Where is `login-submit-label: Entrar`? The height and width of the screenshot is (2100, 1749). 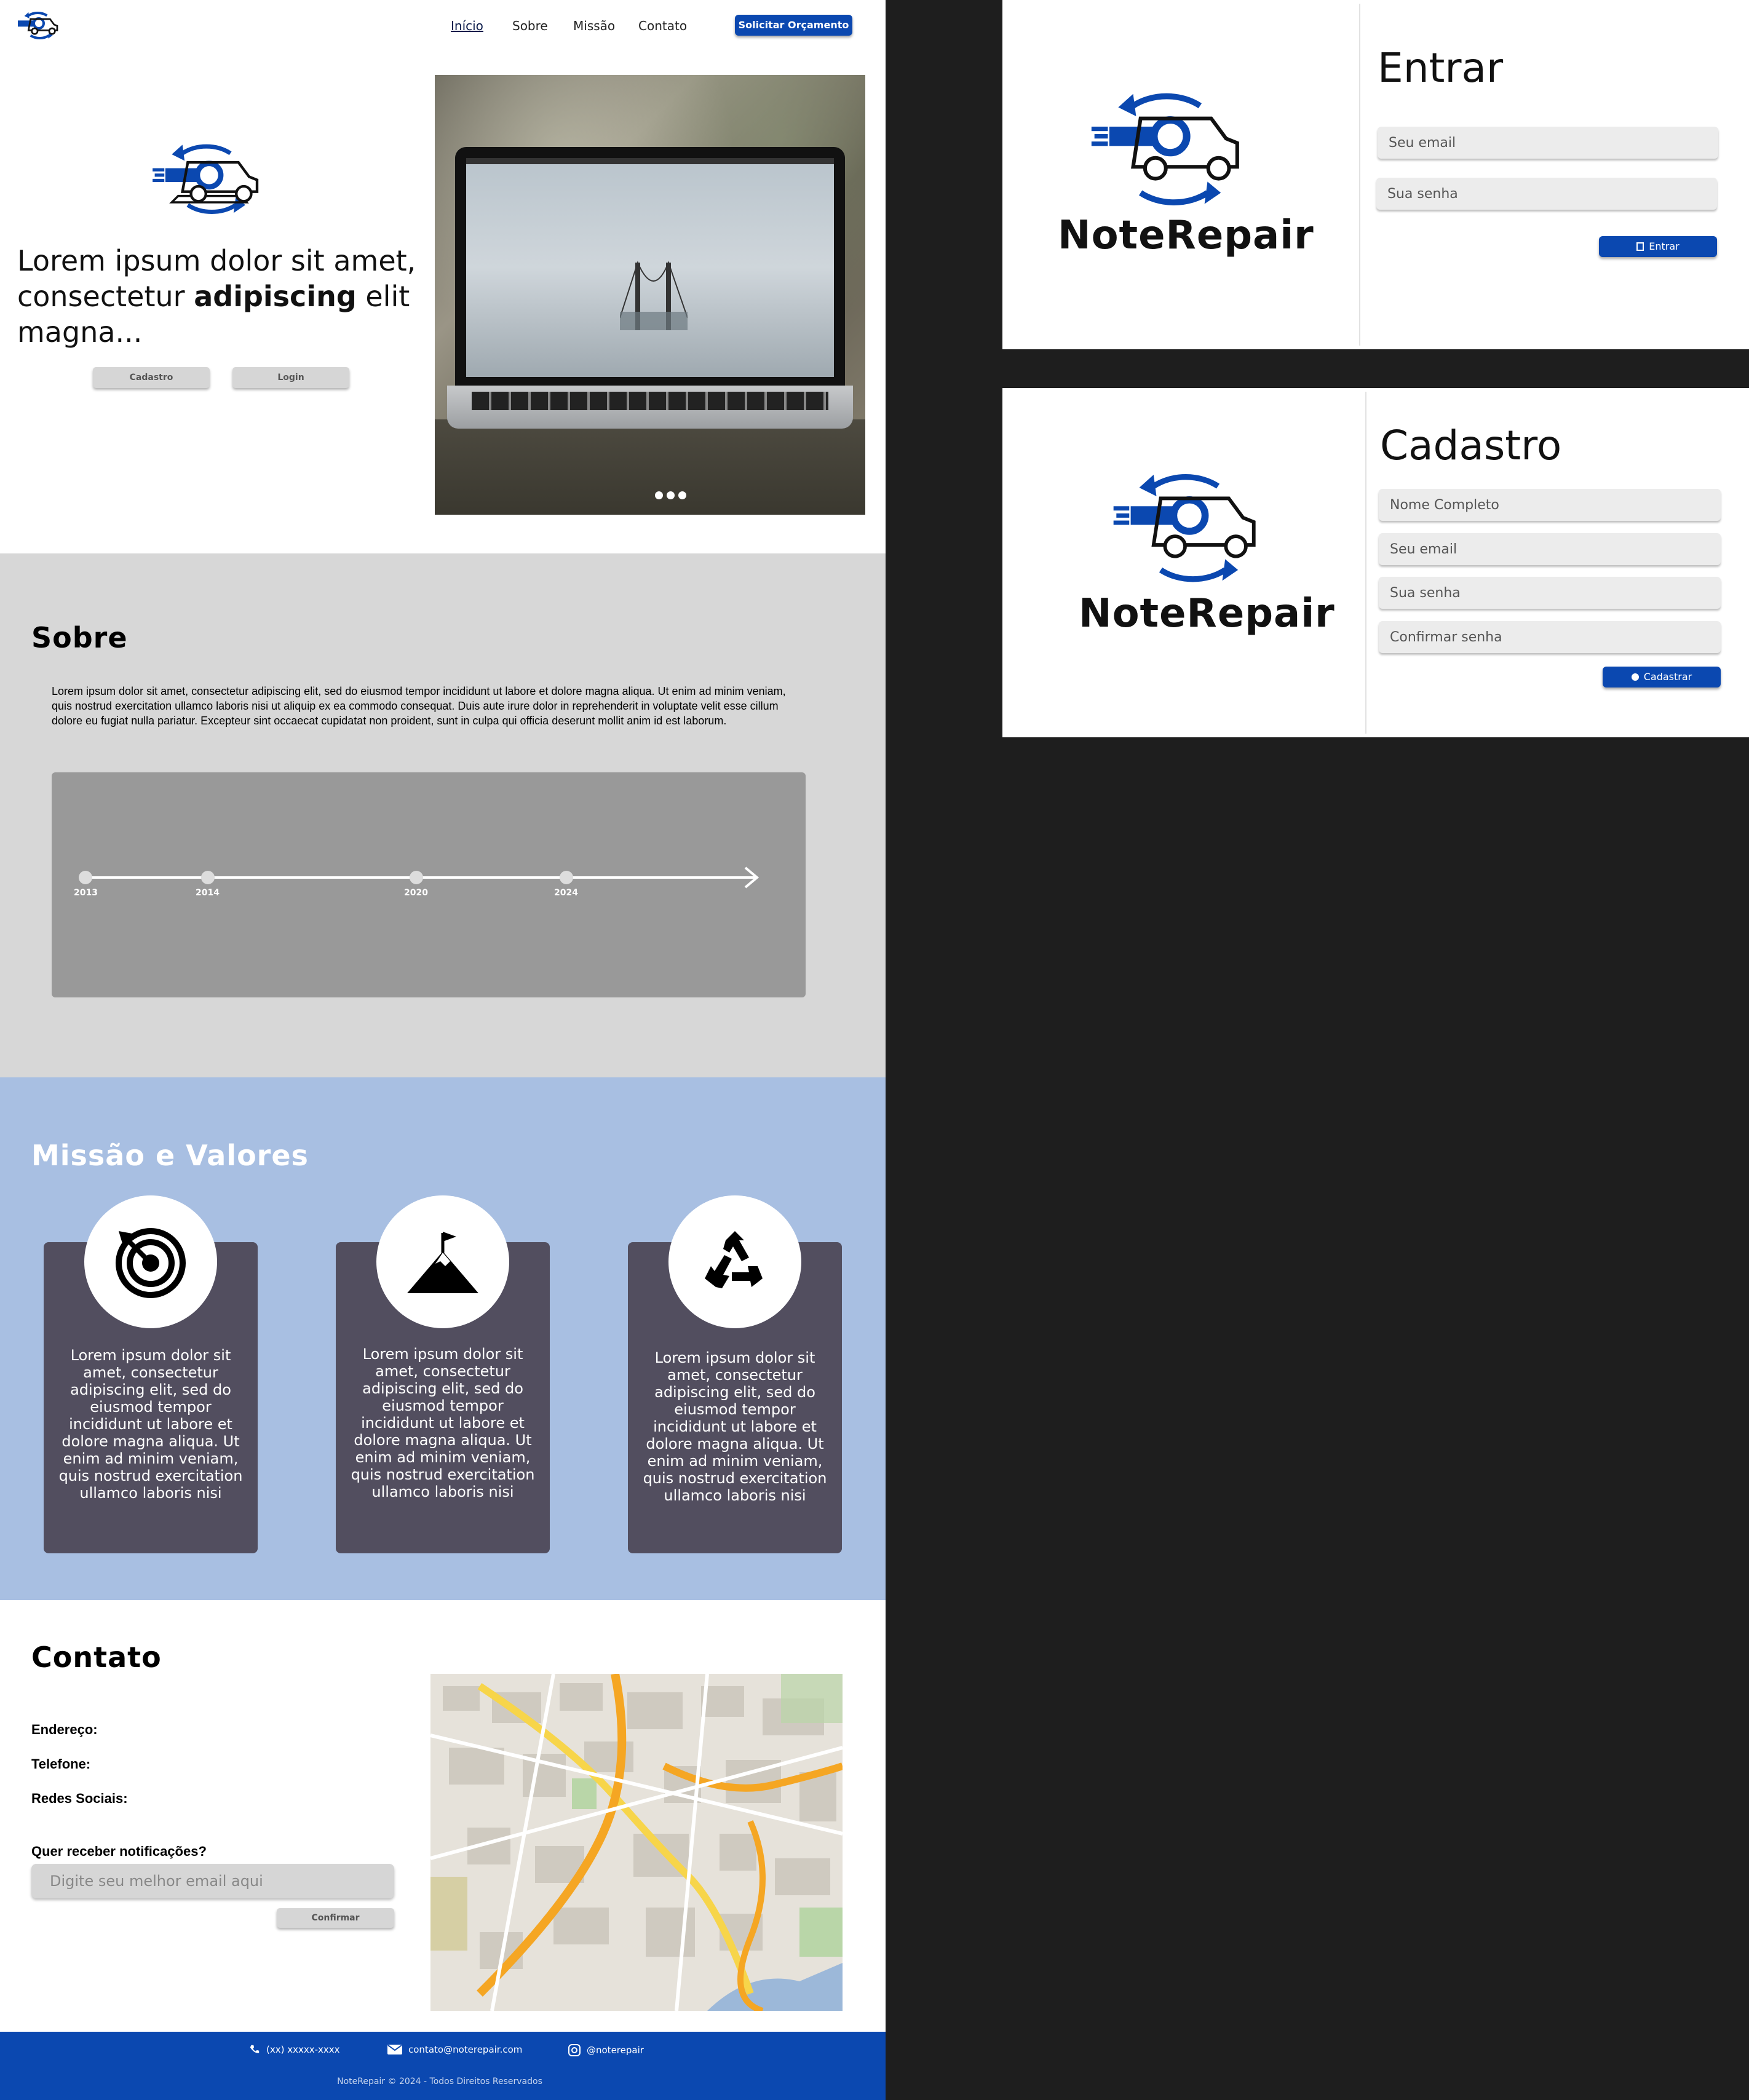 login-submit-label: Entrar is located at coordinates (1664, 246).